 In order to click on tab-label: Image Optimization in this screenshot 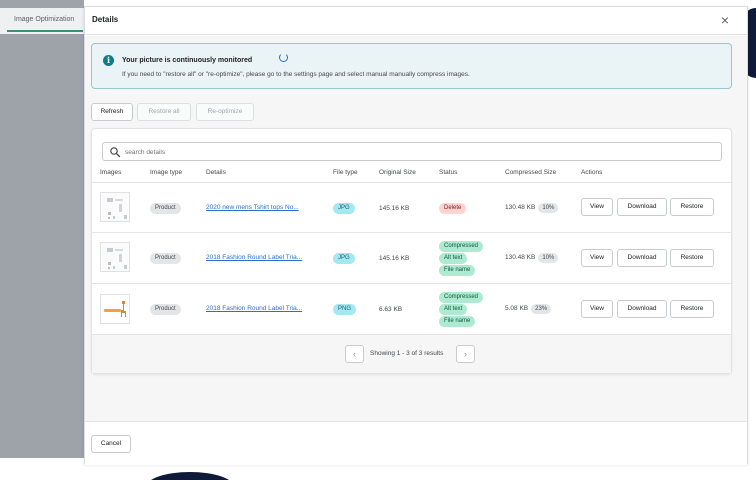, I will do `click(44, 19)`.